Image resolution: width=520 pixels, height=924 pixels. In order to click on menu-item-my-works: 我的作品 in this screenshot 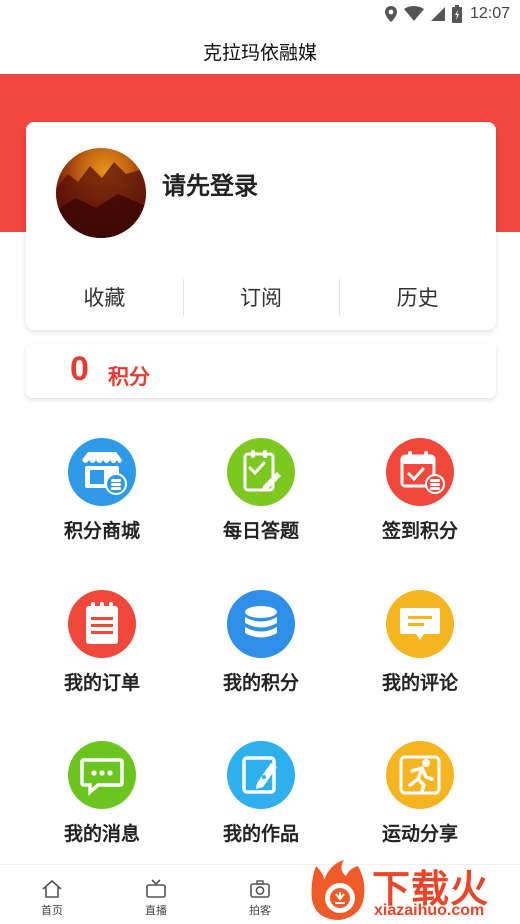, I will do `click(261, 801)`.